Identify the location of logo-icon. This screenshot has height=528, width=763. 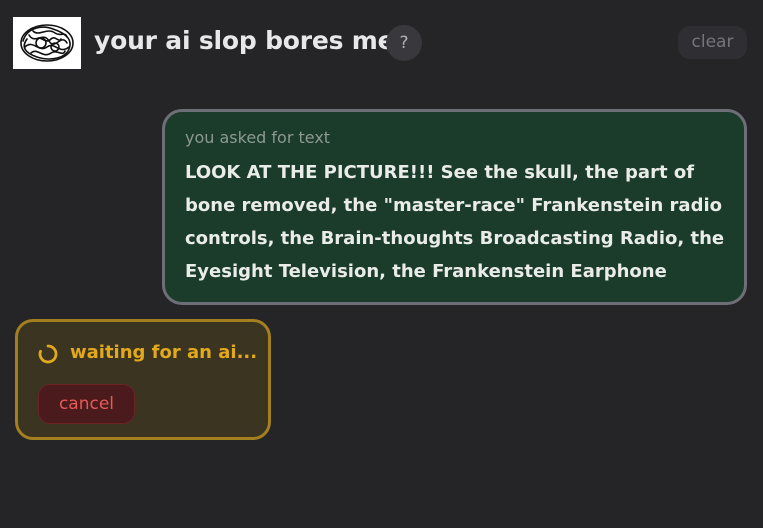
(47, 43).